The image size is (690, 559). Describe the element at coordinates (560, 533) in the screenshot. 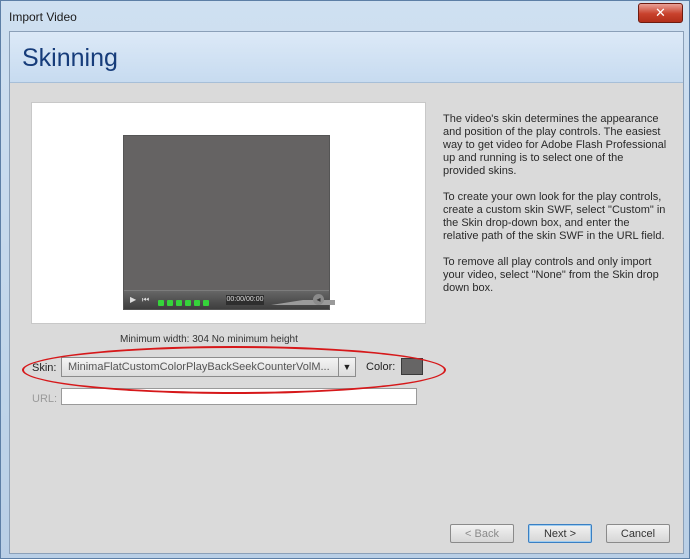

I see `next-button: Next >` at that location.